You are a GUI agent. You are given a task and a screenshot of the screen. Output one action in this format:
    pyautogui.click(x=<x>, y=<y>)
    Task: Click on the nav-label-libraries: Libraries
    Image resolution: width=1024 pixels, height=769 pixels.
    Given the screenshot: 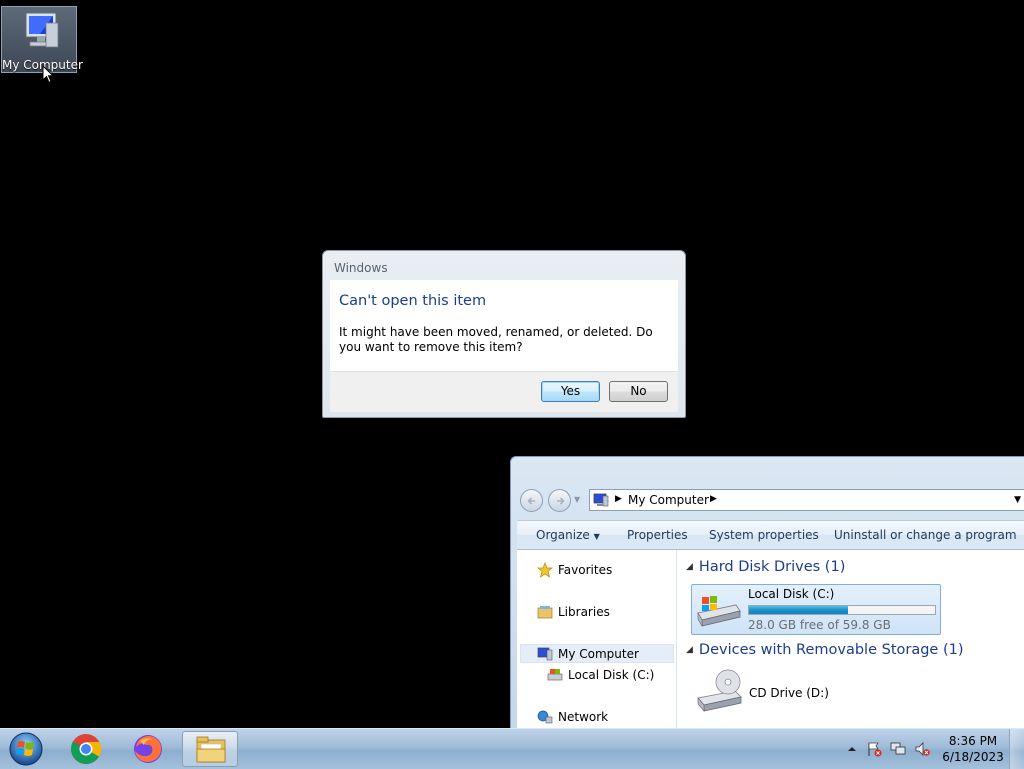 What is the action you would take?
    pyautogui.click(x=584, y=612)
    